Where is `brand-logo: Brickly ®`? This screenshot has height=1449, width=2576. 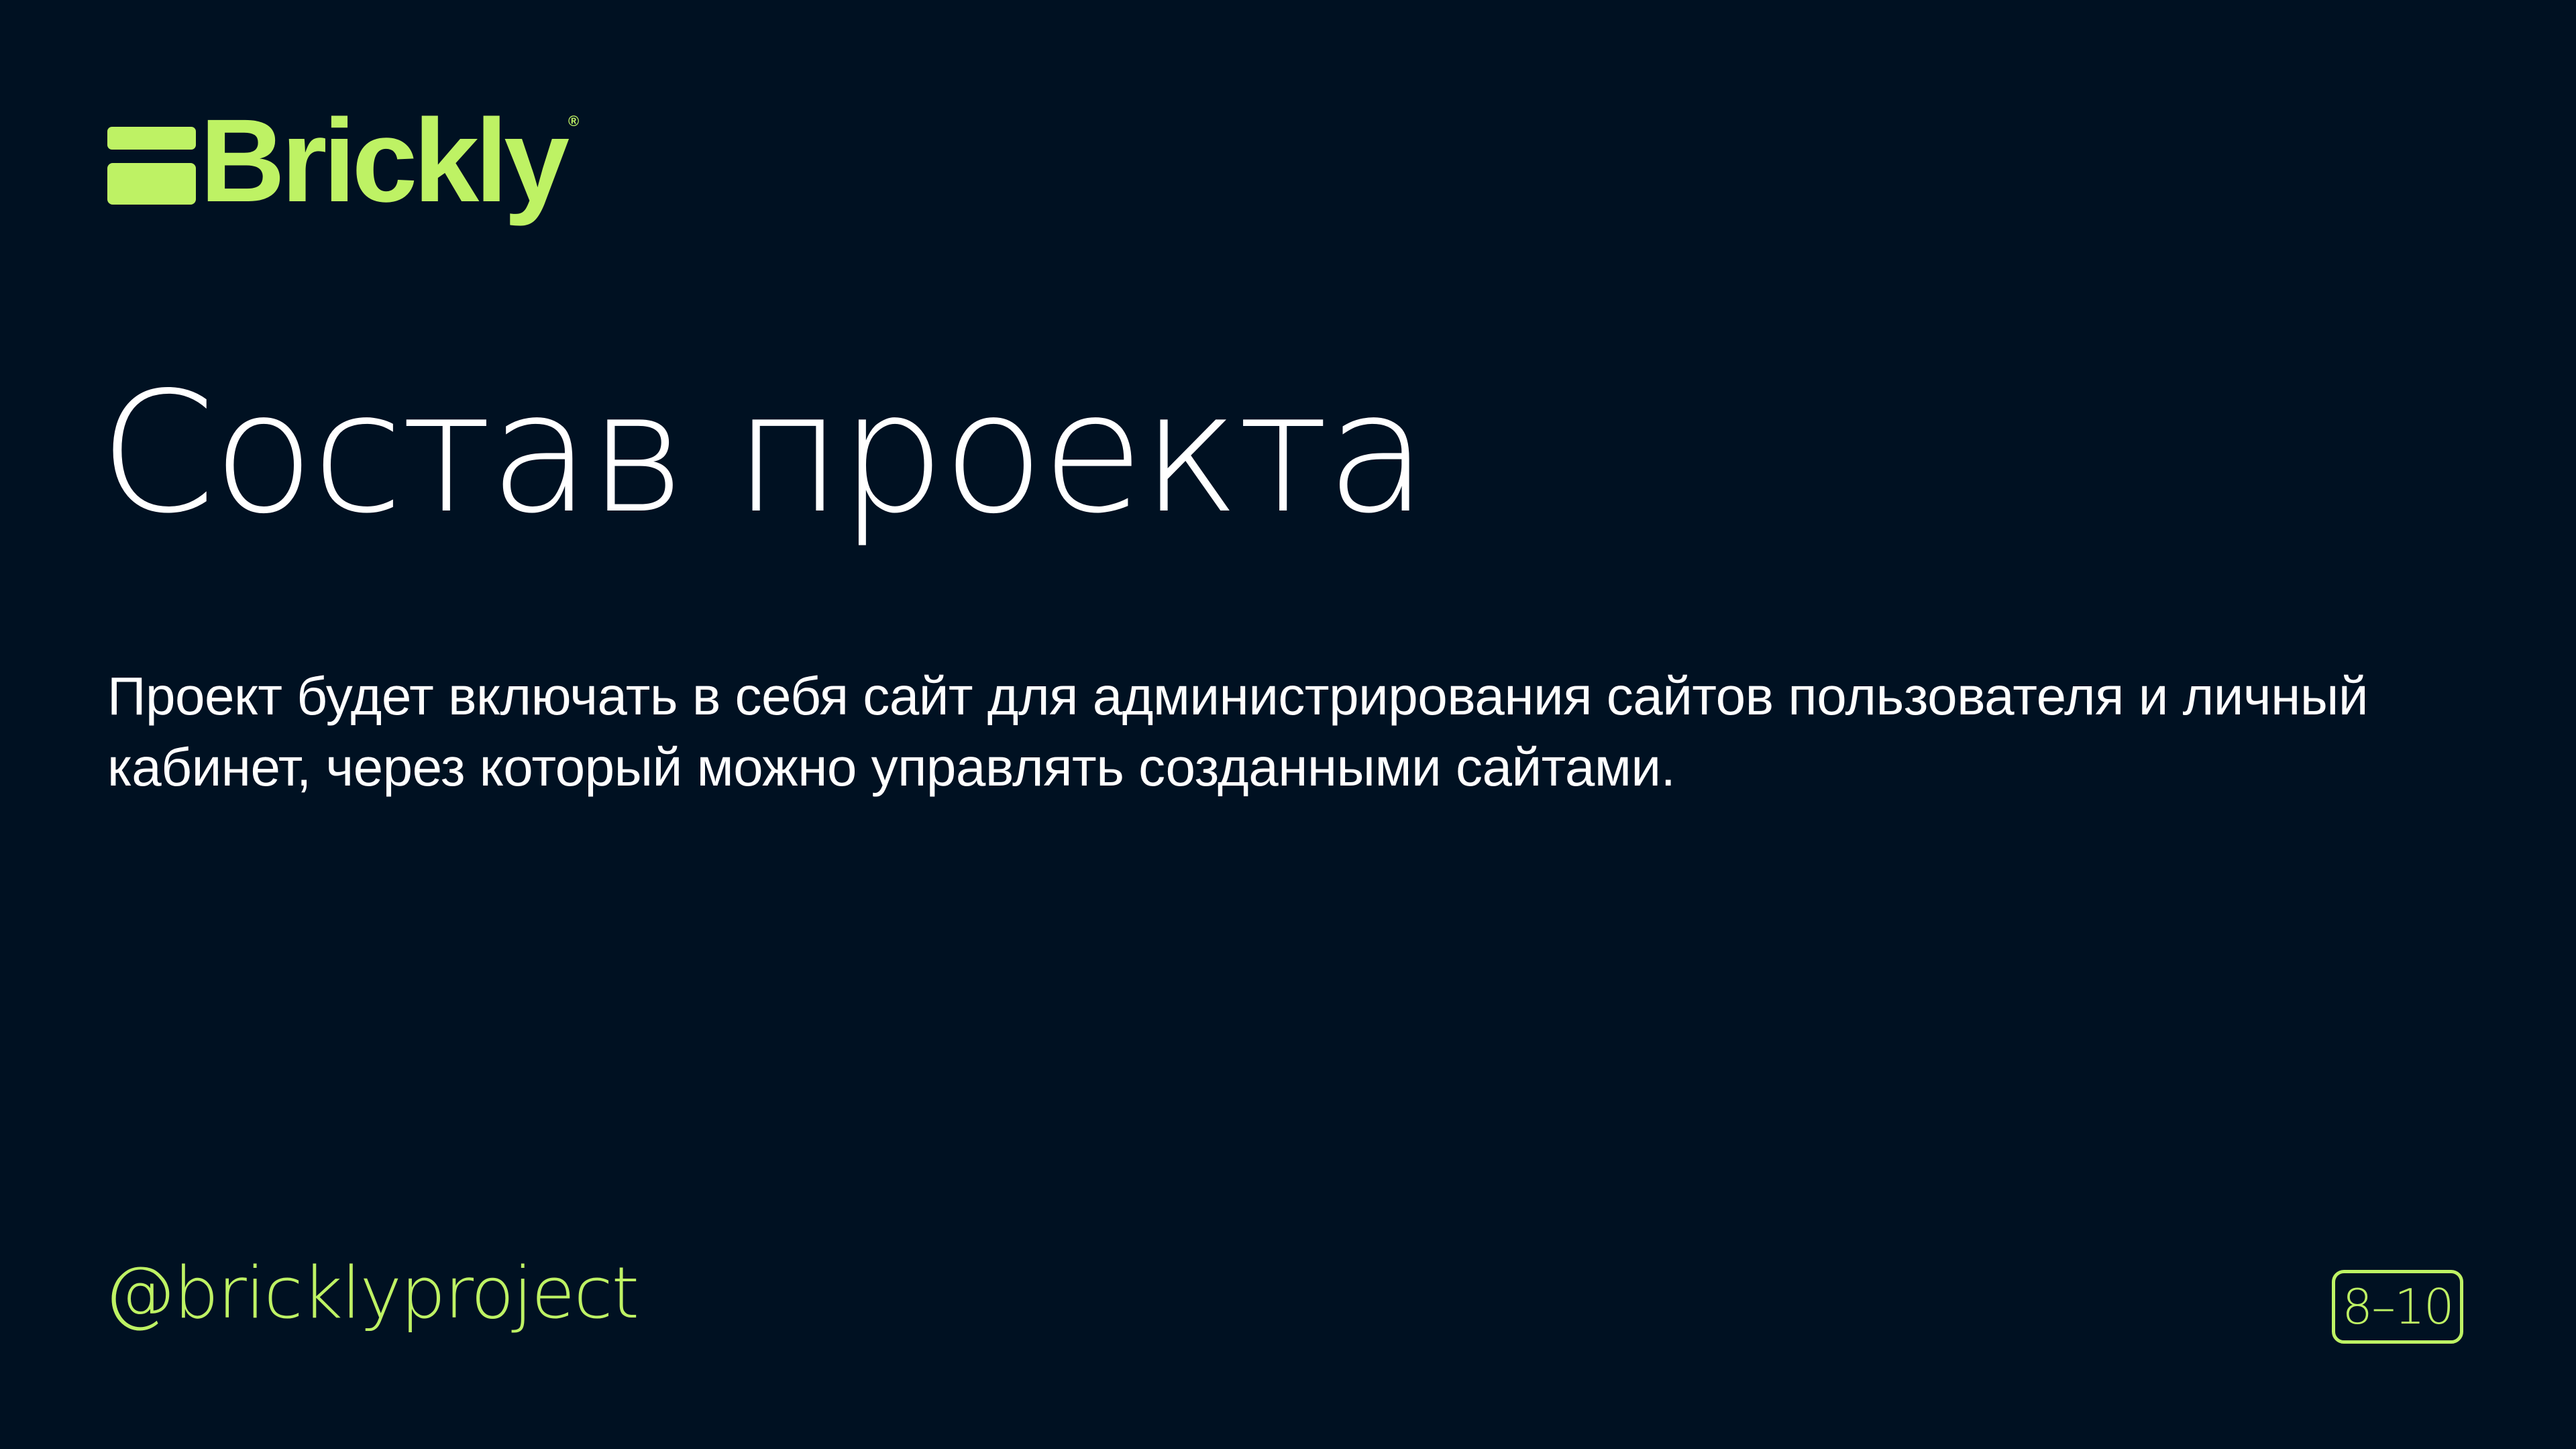
brand-logo: Brickly ® is located at coordinates (343, 161).